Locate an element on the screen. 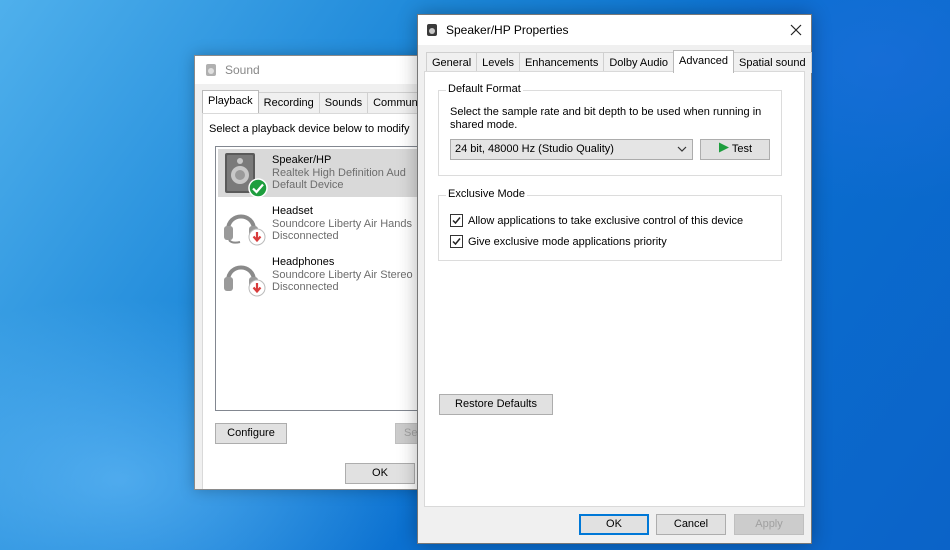 The width and height of the screenshot is (950, 550). properties-titlebar: Speaker/HP Properties is located at coordinates (614, 30).